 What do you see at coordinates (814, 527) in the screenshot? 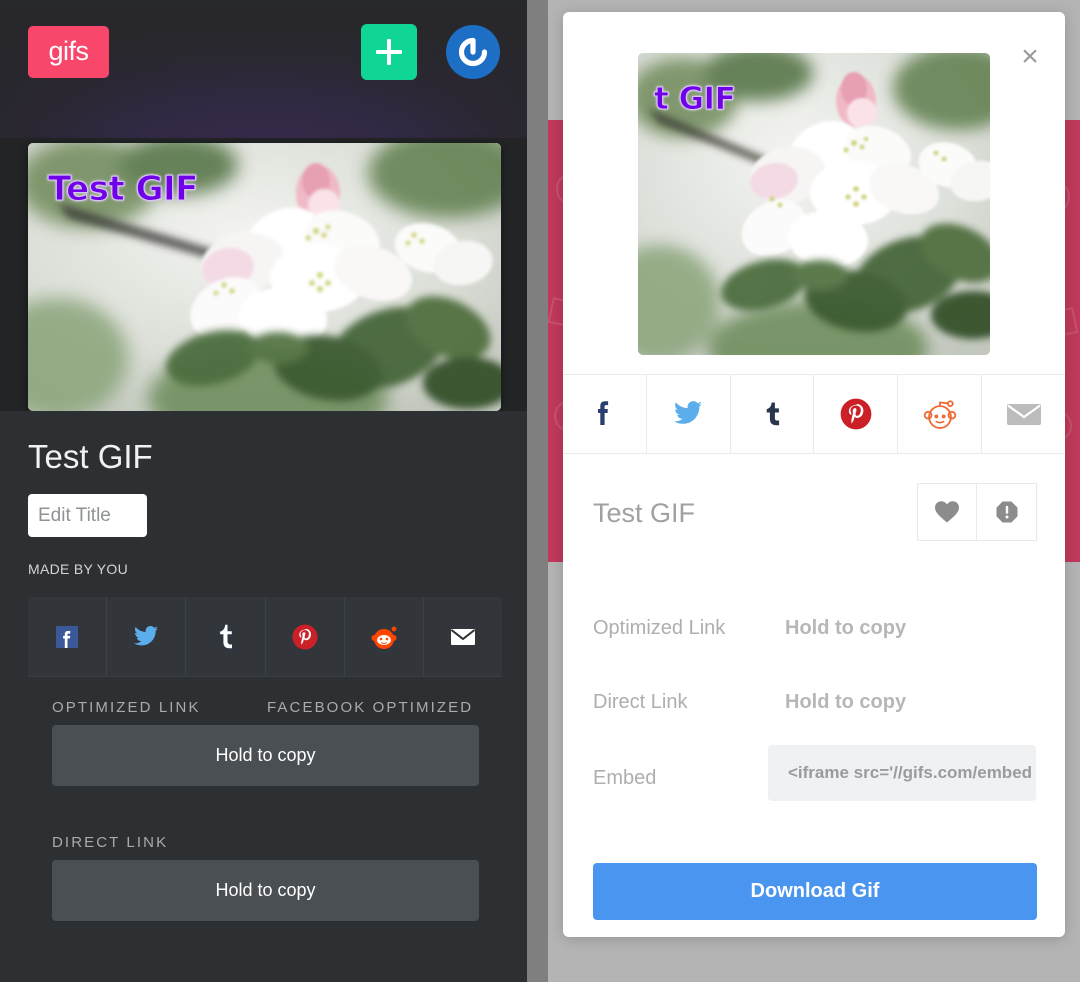
I see `modal-title-row: Test GIF` at bounding box center [814, 527].